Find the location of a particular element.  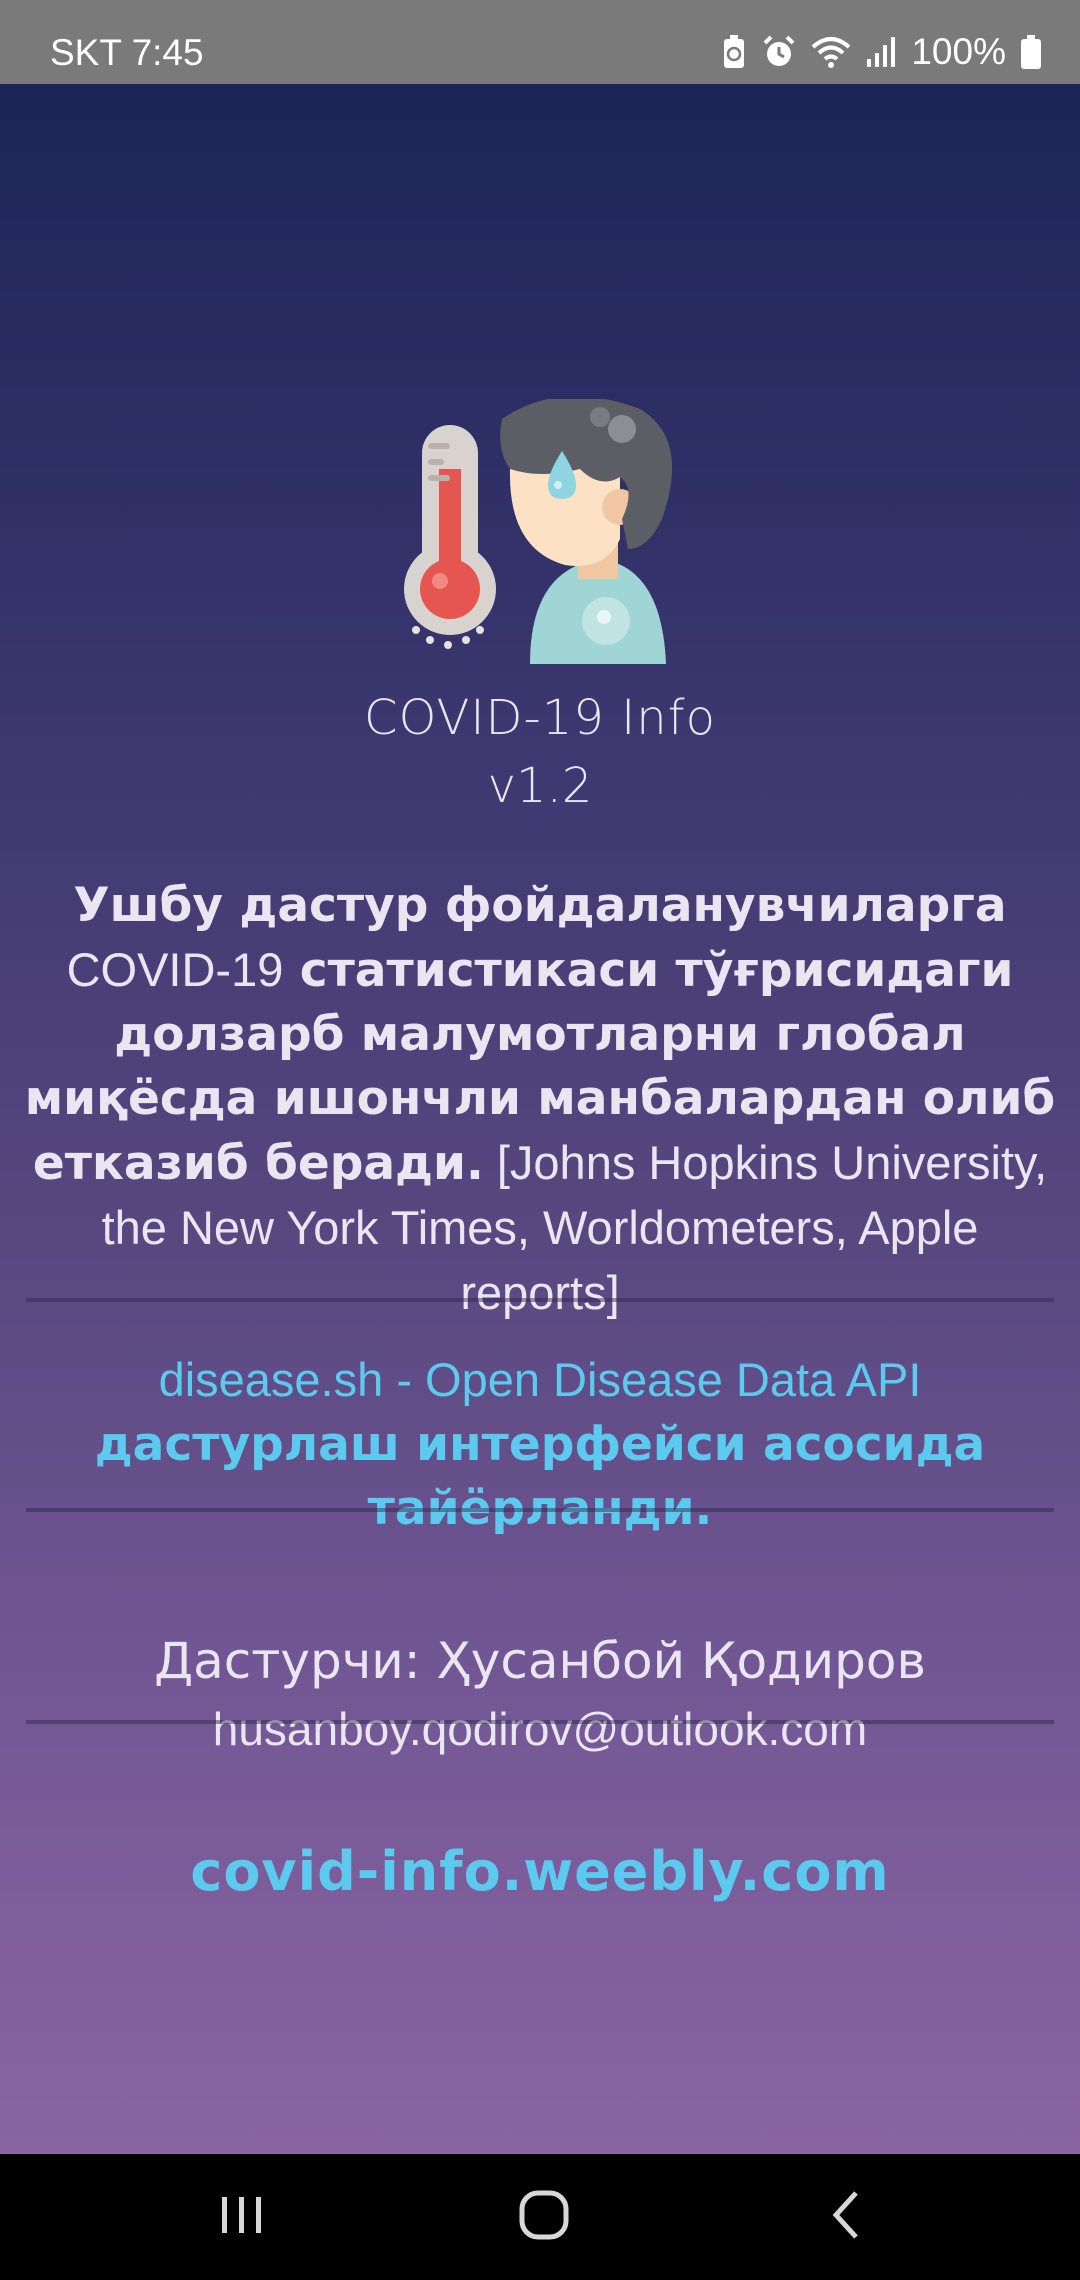

api-credit-text: дастурлаш интерфейси асосида тайёрланди. is located at coordinates (540, 1476).